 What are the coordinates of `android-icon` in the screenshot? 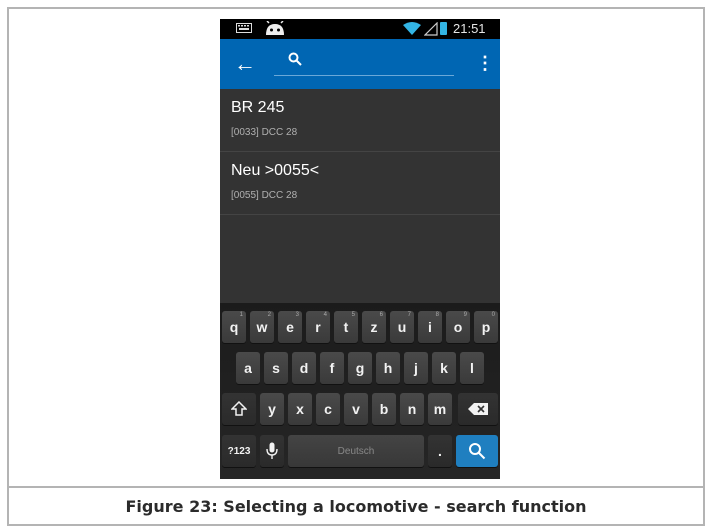 It's located at (275, 28).